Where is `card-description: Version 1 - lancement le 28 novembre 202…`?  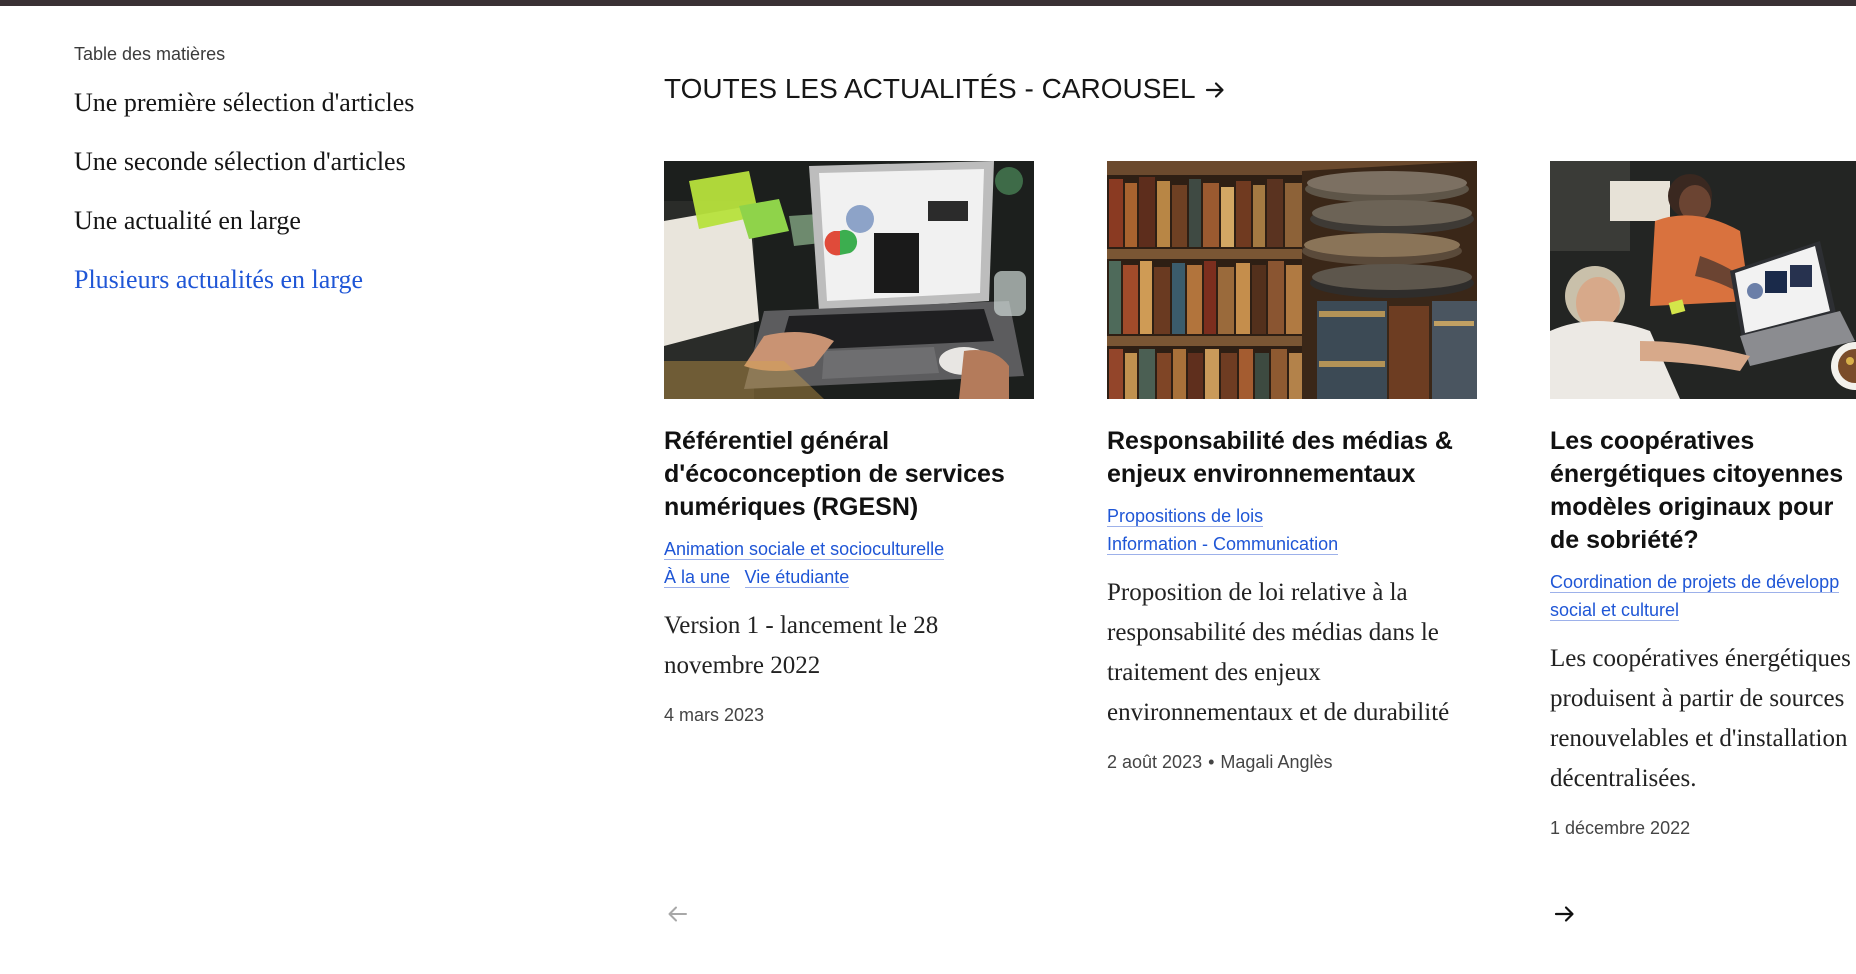
card-description: Version 1 - lancement le 28 novembre 202… is located at coordinates (801, 645).